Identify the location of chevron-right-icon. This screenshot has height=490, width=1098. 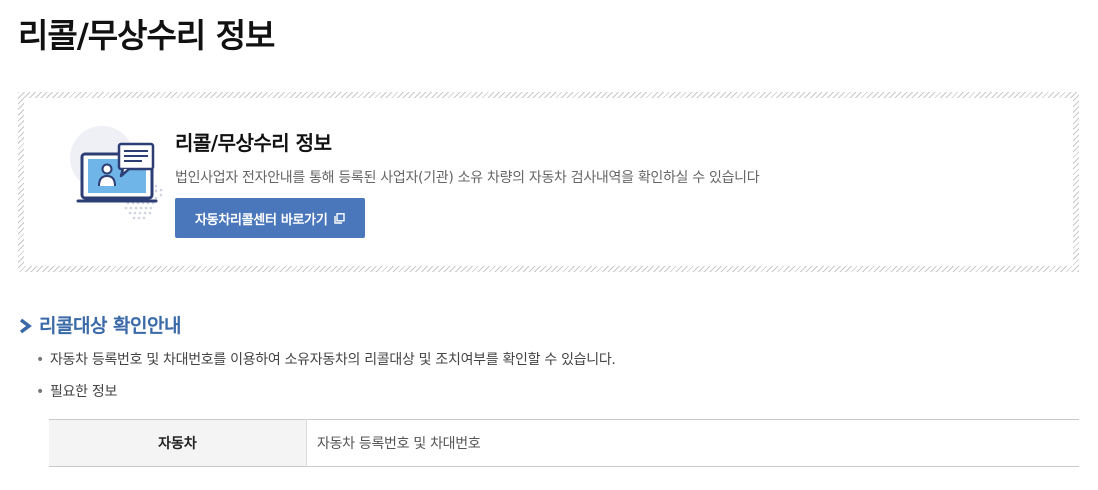
(25, 326).